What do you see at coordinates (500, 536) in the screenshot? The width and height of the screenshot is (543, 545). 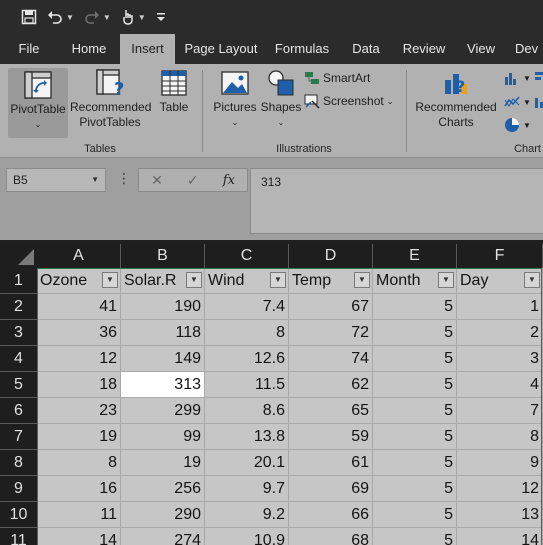 I see `cell-f11: 14` at bounding box center [500, 536].